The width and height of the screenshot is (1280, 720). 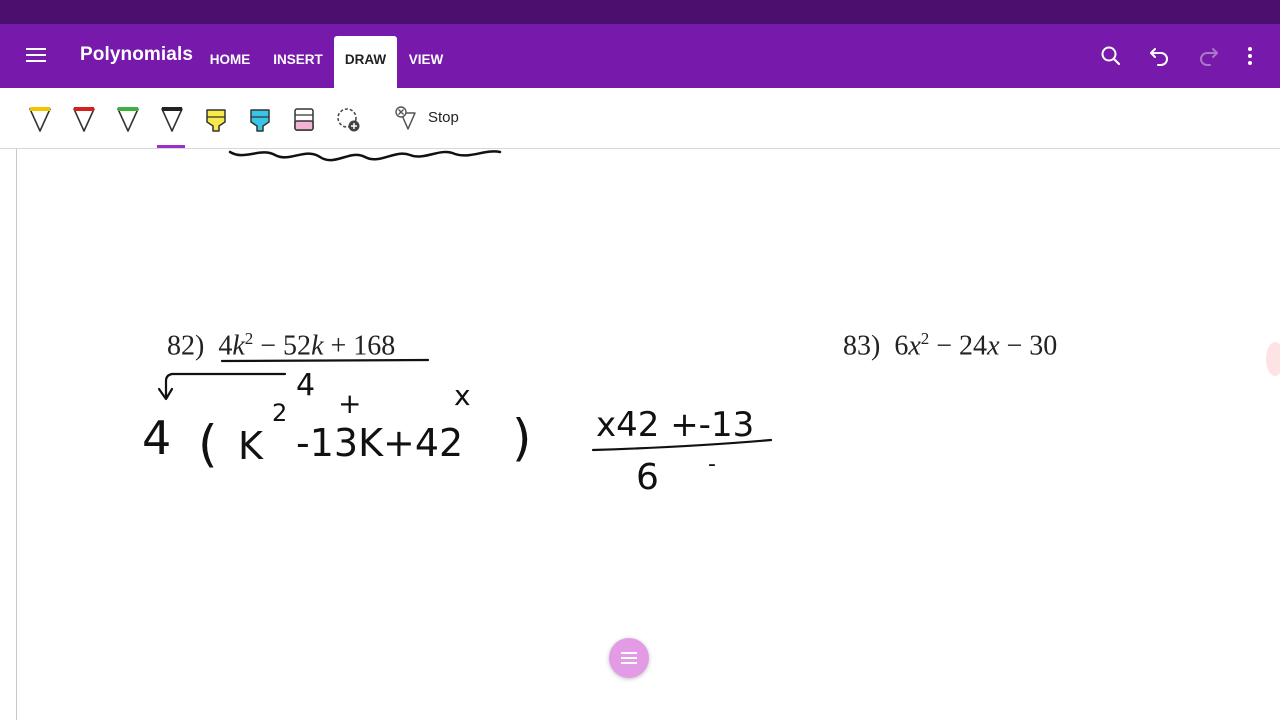 What do you see at coordinates (629, 658) in the screenshot?
I see `page-menu-button` at bounding box center [629, 658].